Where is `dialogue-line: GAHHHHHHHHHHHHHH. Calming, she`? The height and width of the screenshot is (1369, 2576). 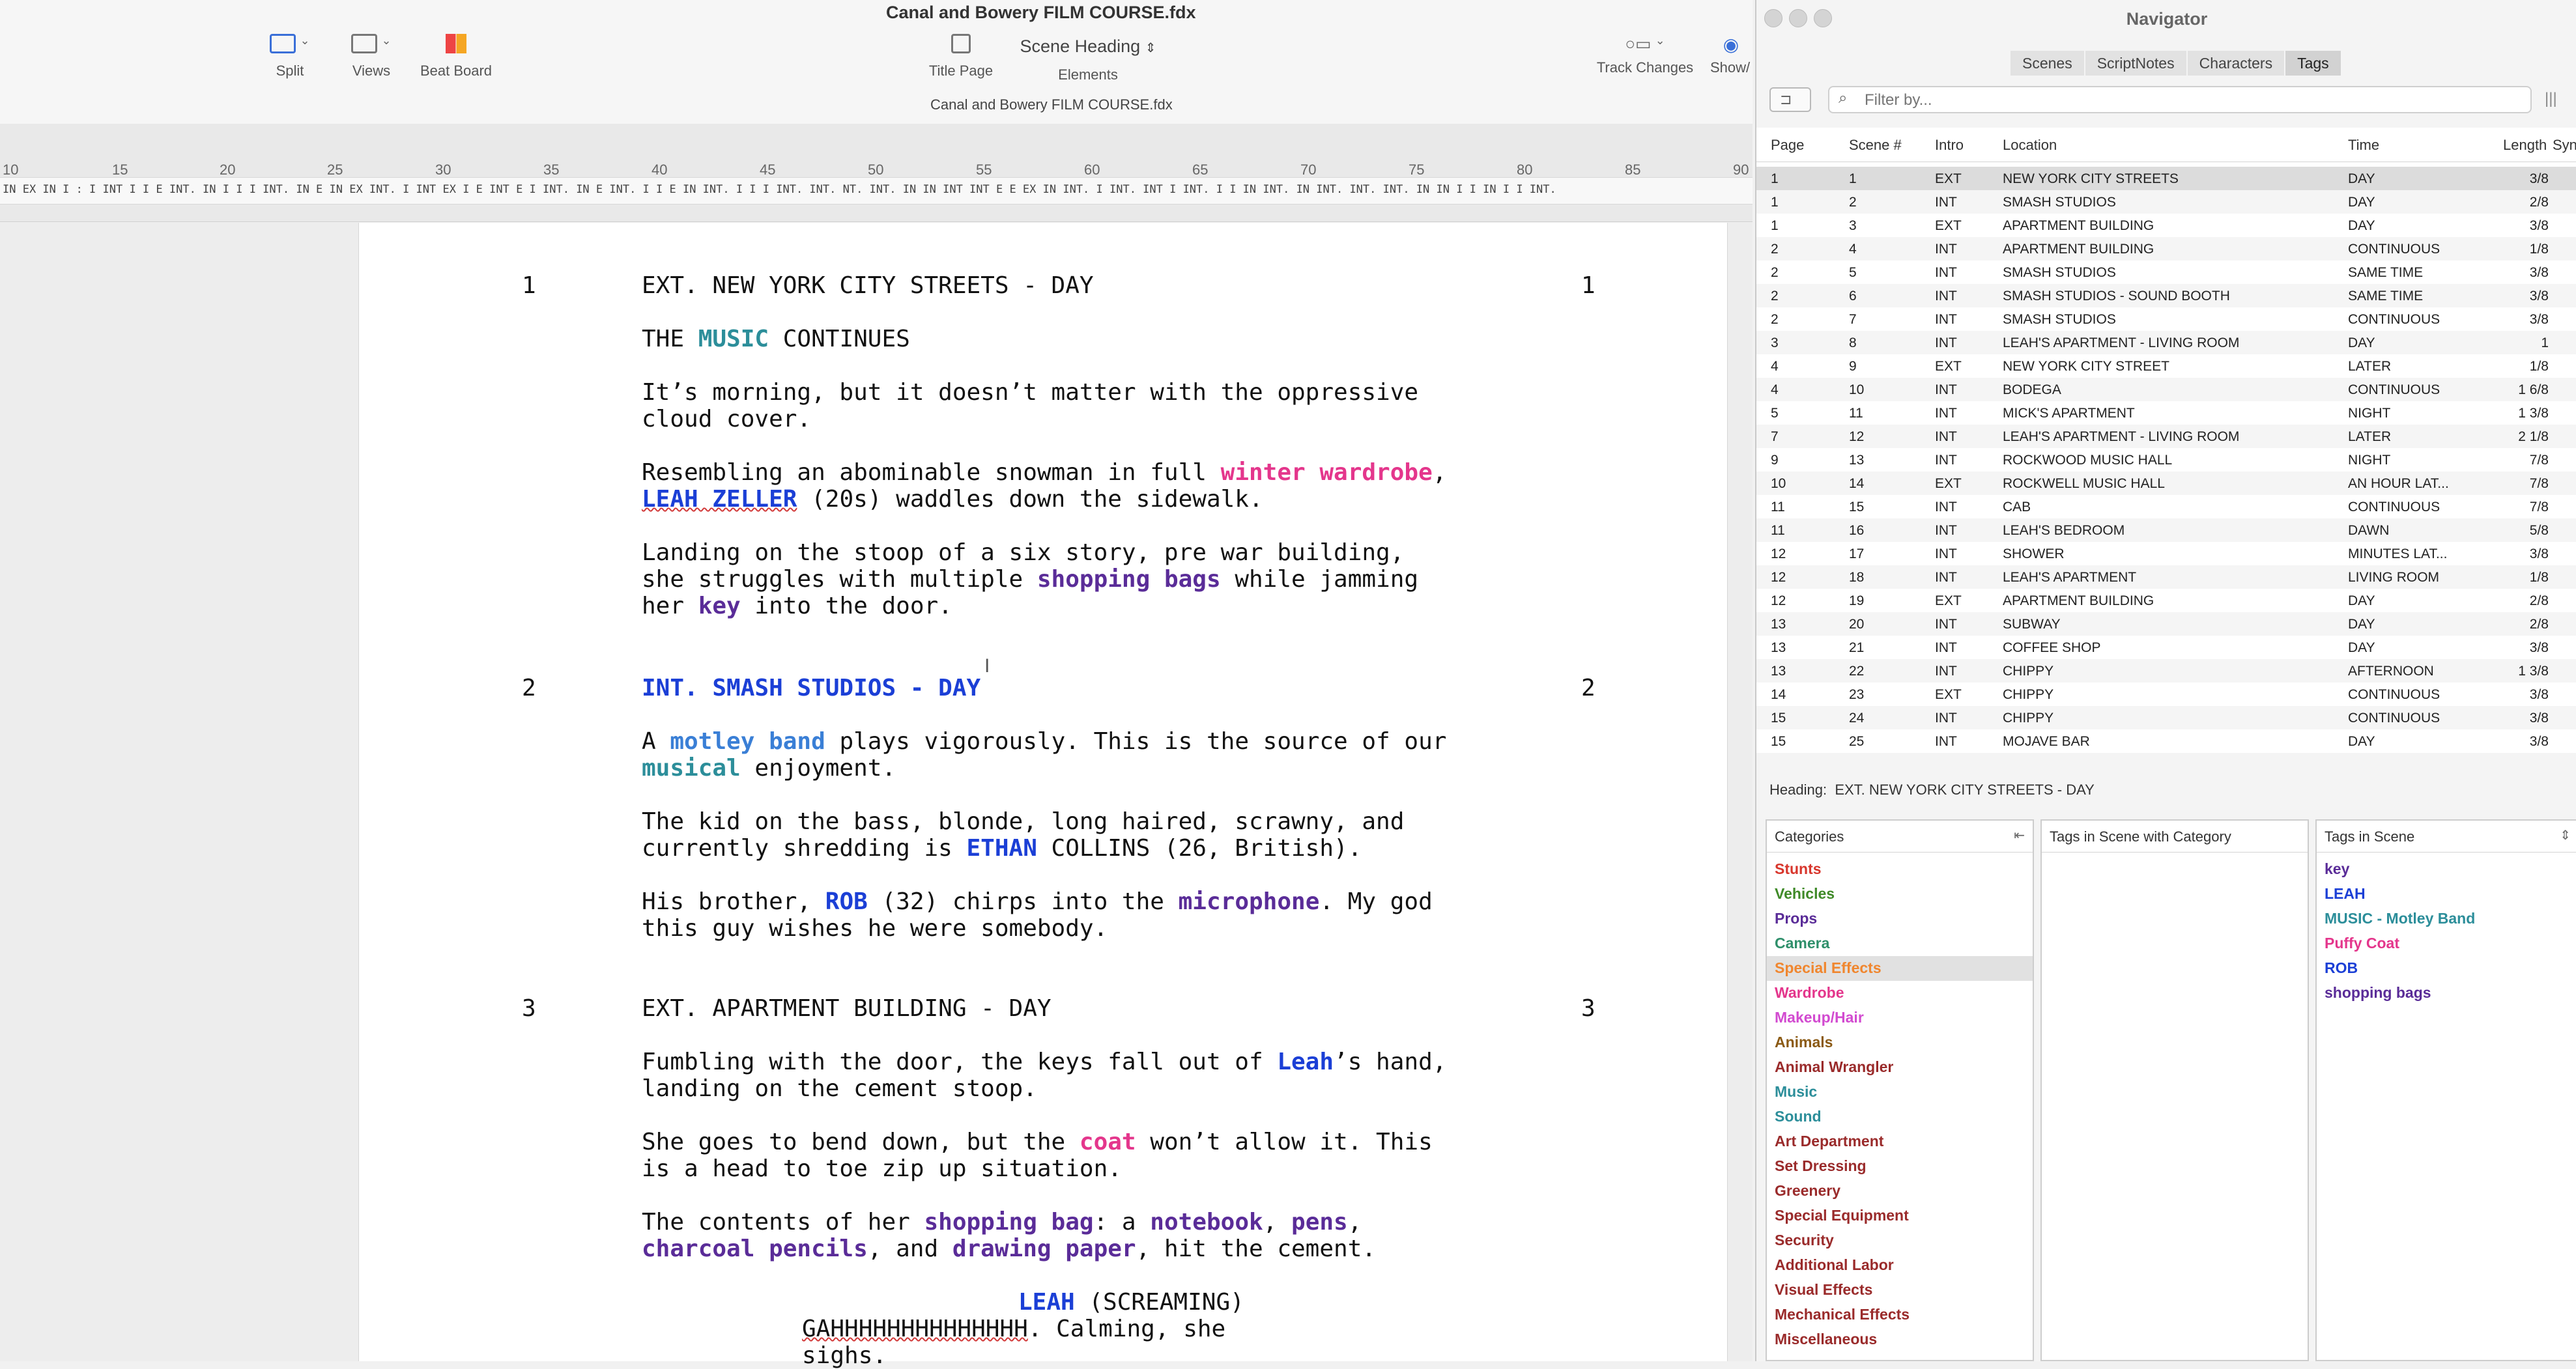 dialogue-line: GAHHHHHHHHHHHHHH. Calming, she is located at coordinates (1013, 1329).